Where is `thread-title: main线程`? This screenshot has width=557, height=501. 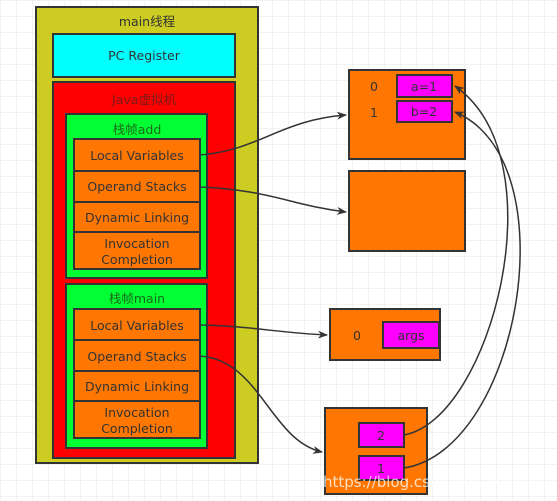
thread-title: main线程 is located at coordinates (147, 21).